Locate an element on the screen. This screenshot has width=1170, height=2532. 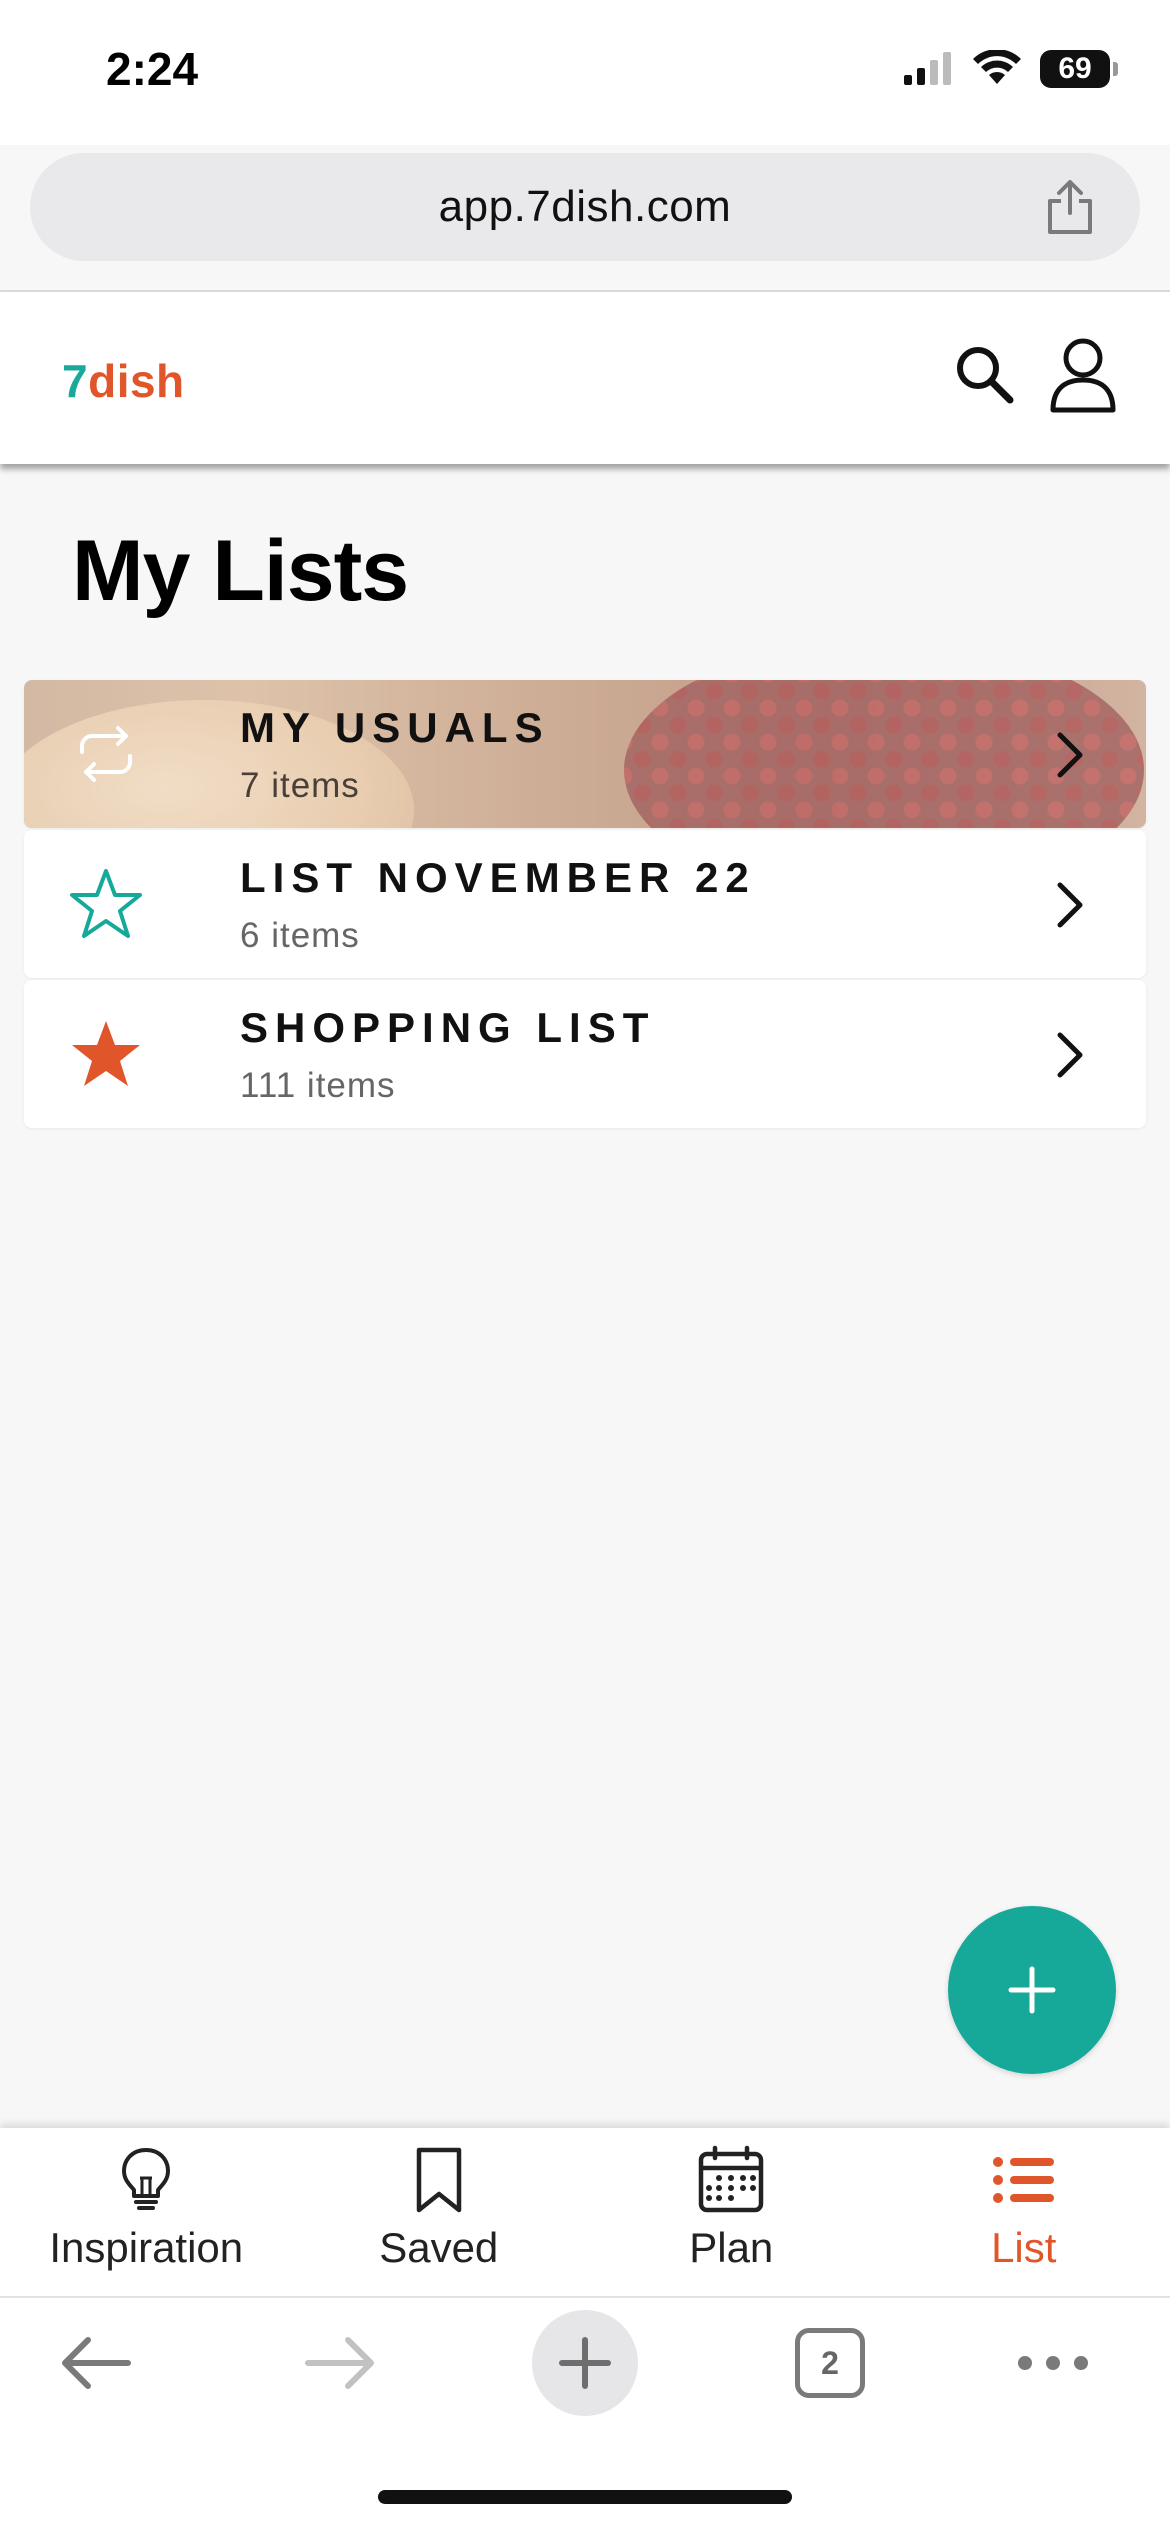
list-title: MY USUALS is located at coordinates (395, 727).